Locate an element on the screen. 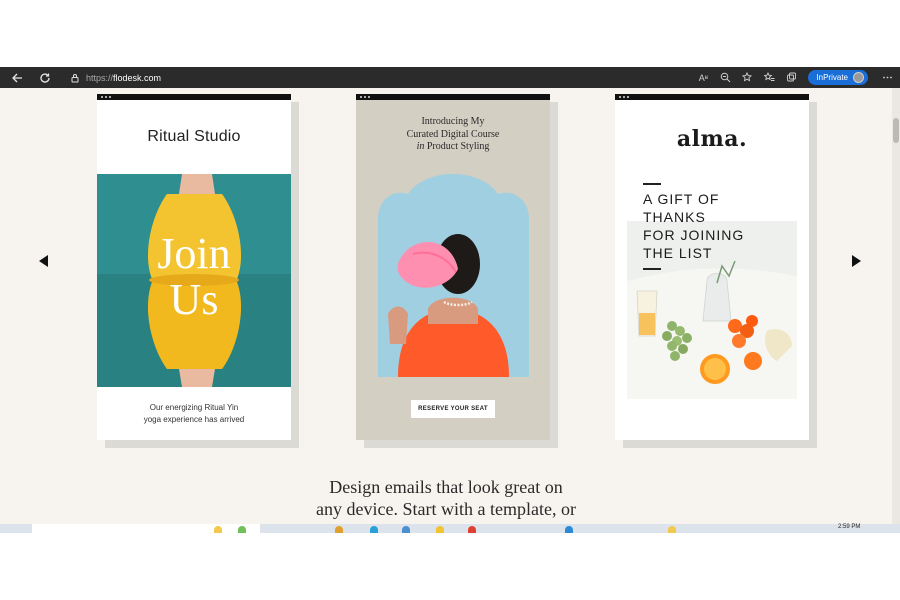 This screenshot has height=600, width=900. star-add-icon is located at coordinates (746, 77).